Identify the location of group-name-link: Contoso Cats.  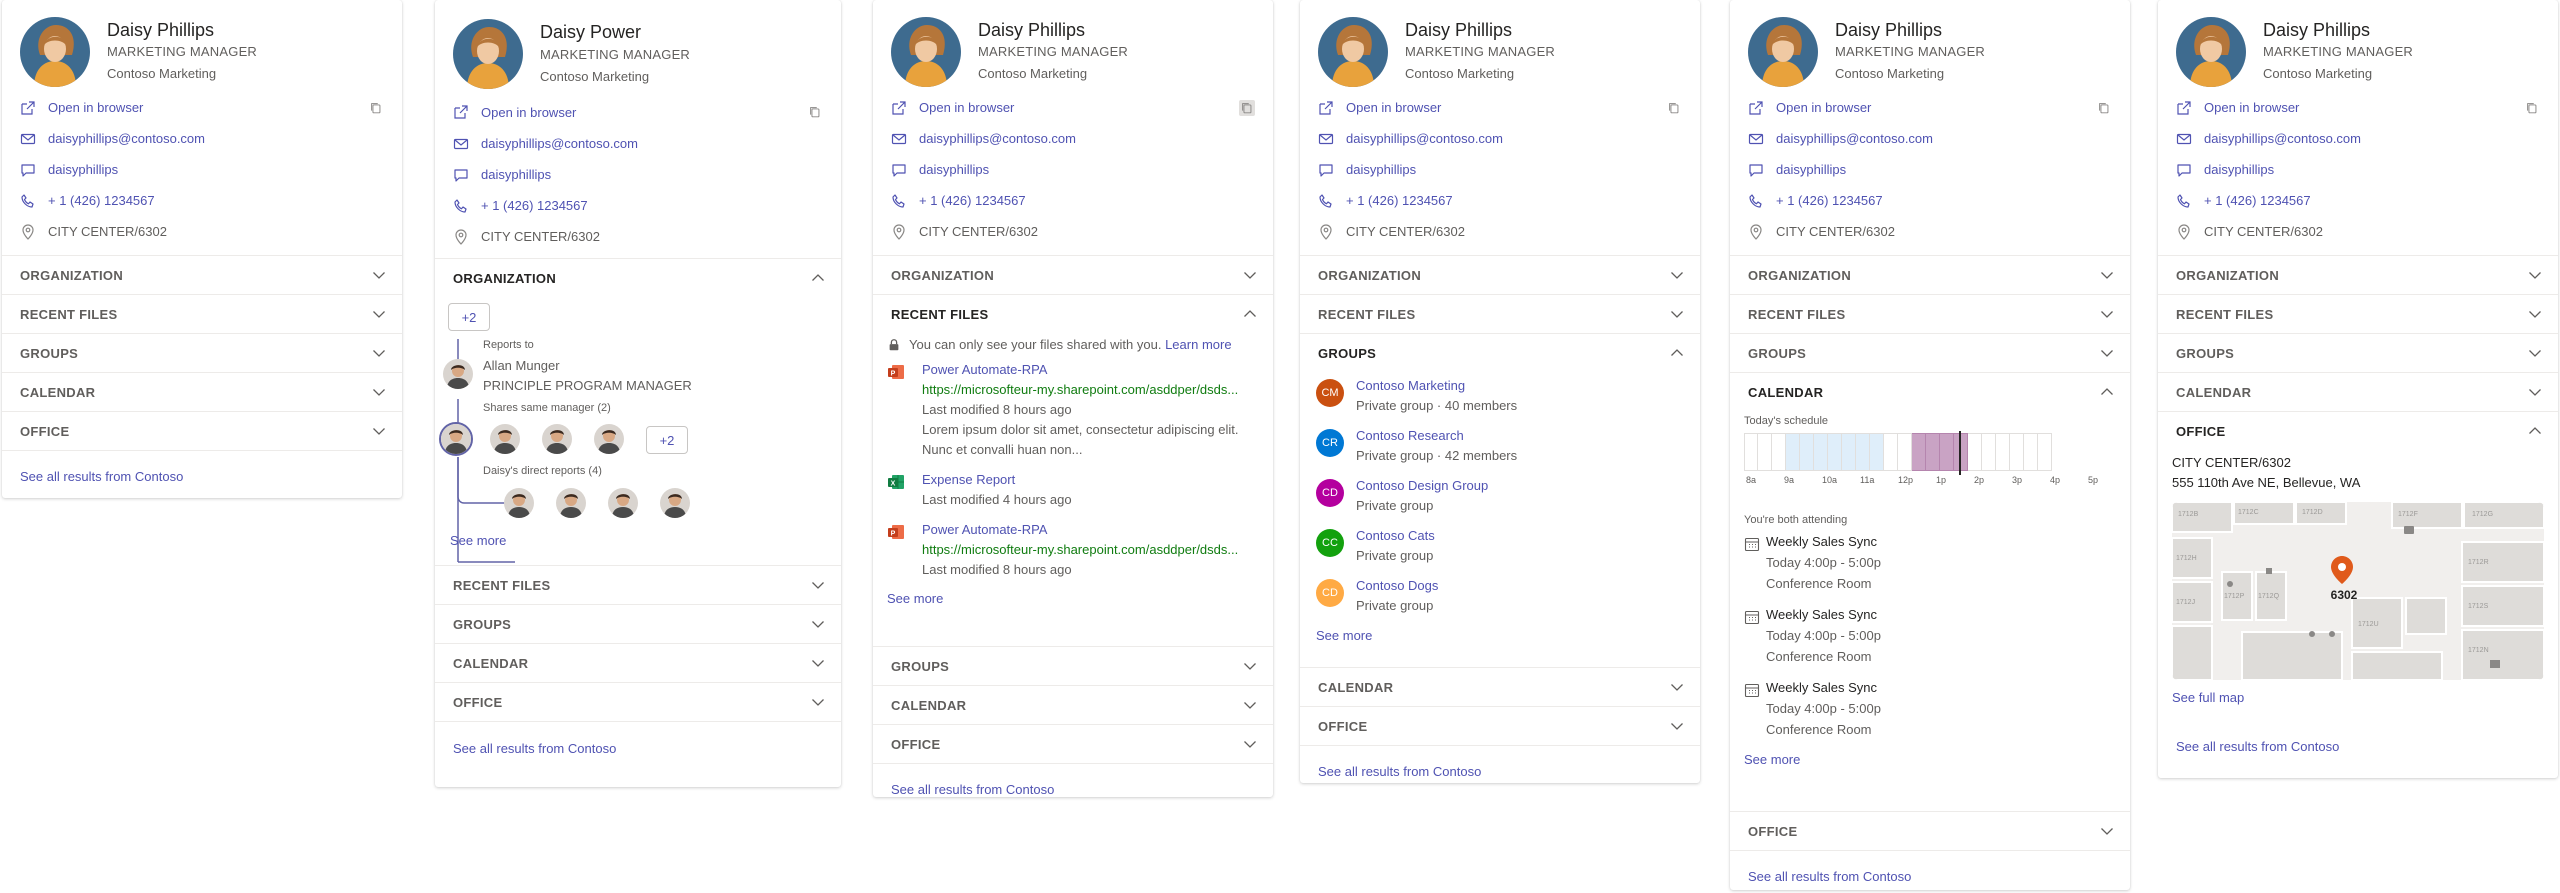
(1395, 535).